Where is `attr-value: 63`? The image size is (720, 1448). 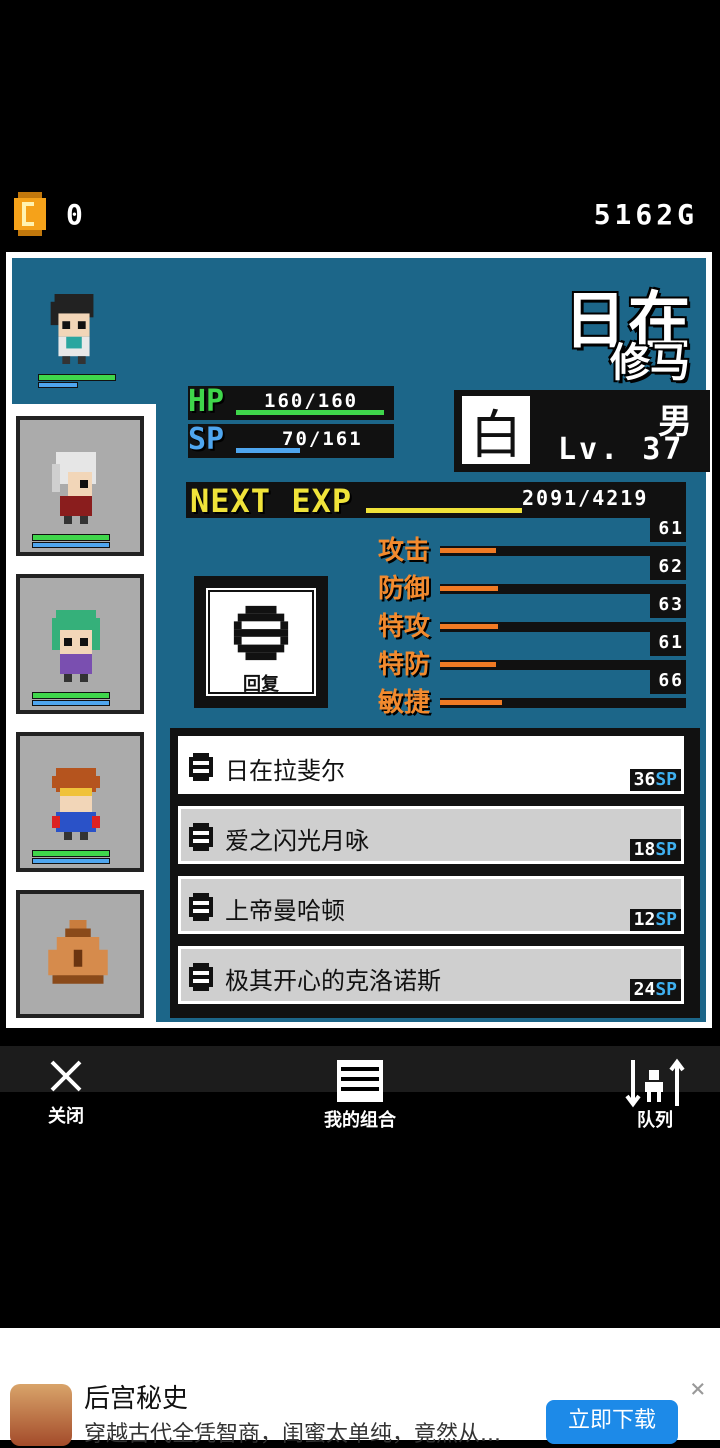
attr-value: 63 is located at coordinates (671, 604).